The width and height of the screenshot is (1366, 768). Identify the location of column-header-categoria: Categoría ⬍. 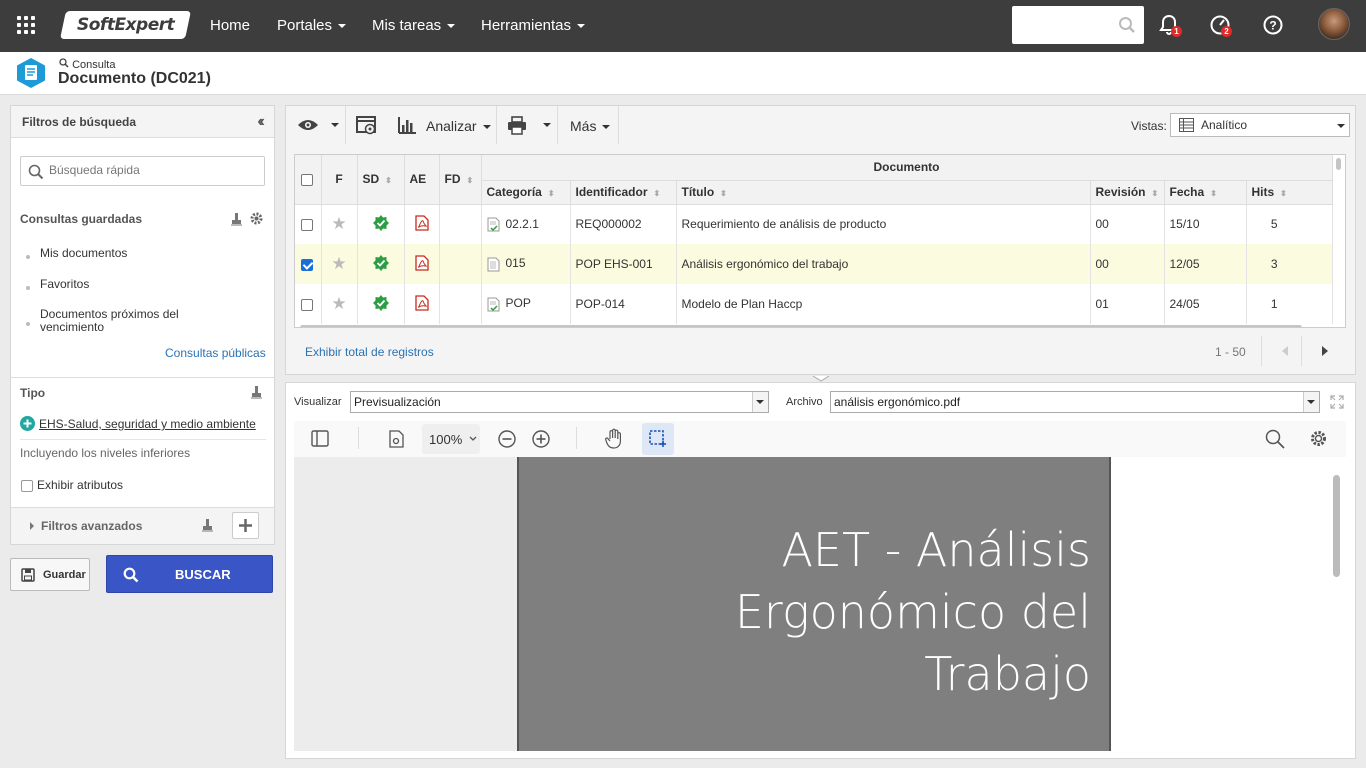
(526, 192).